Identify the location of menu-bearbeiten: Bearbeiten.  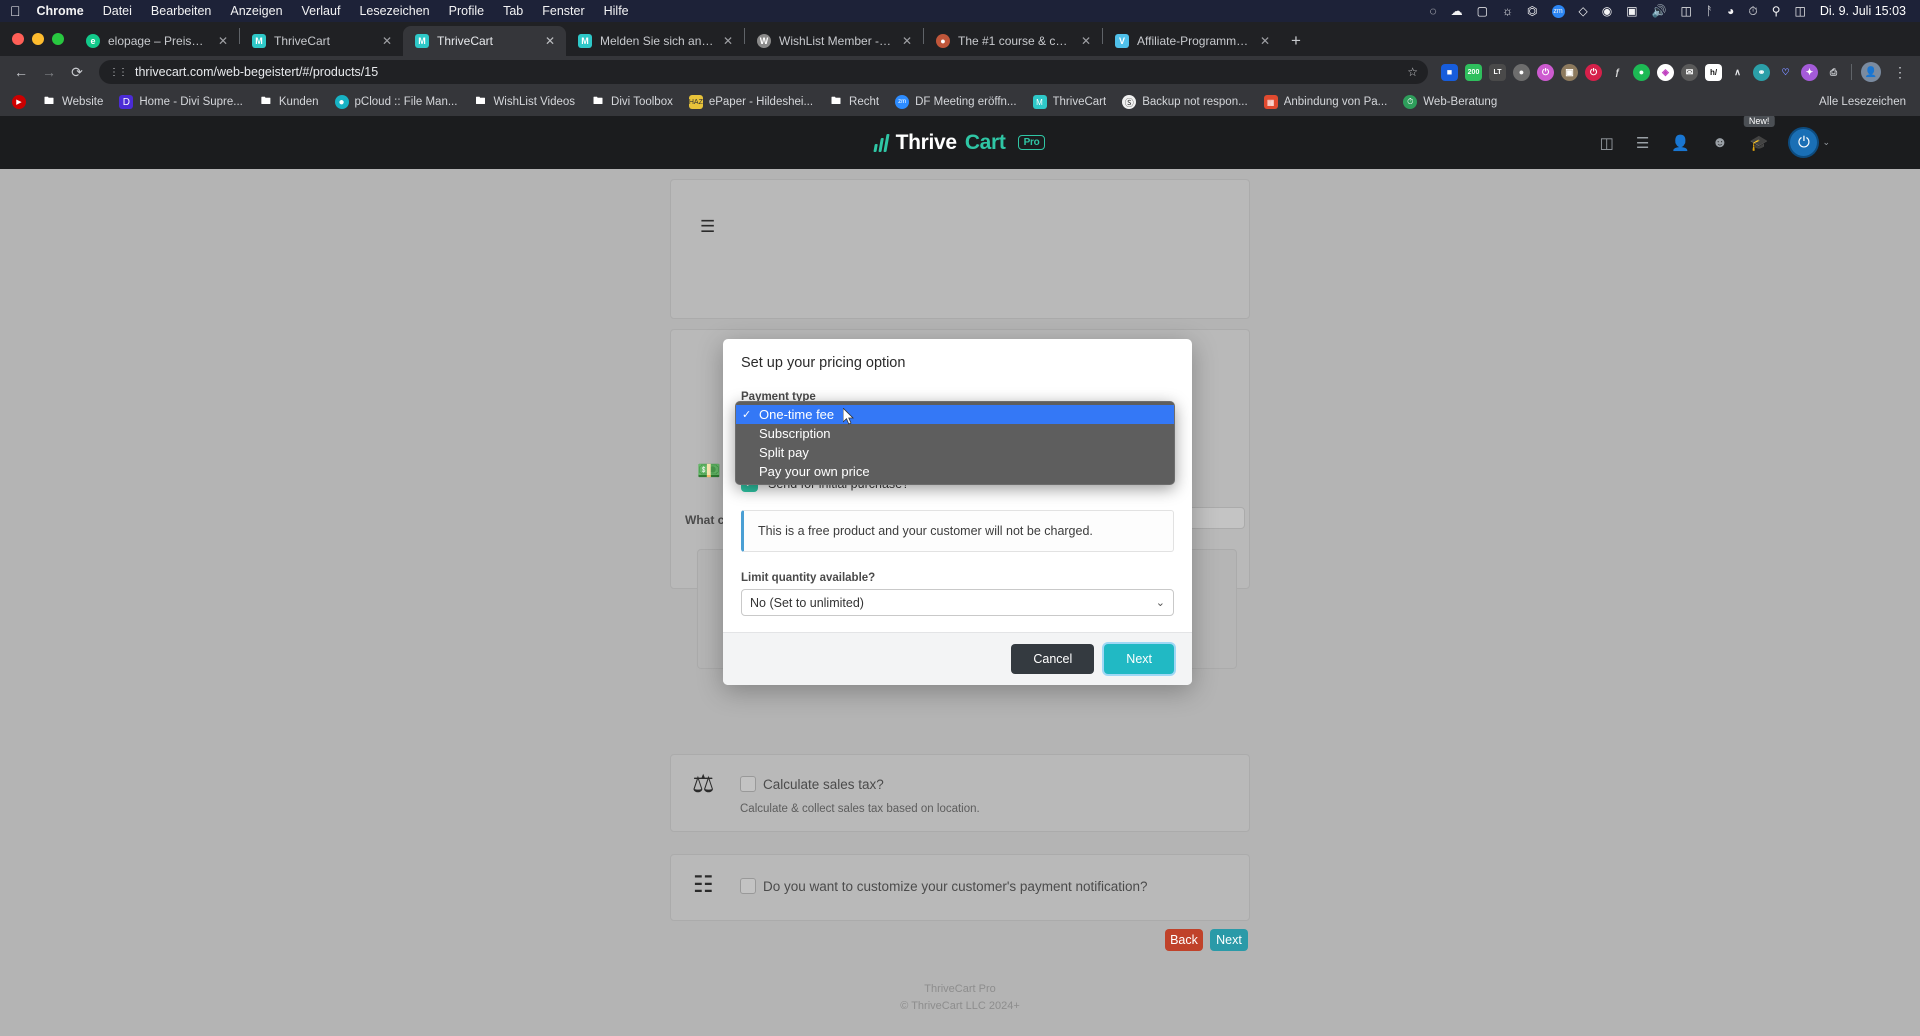
(181, 11).